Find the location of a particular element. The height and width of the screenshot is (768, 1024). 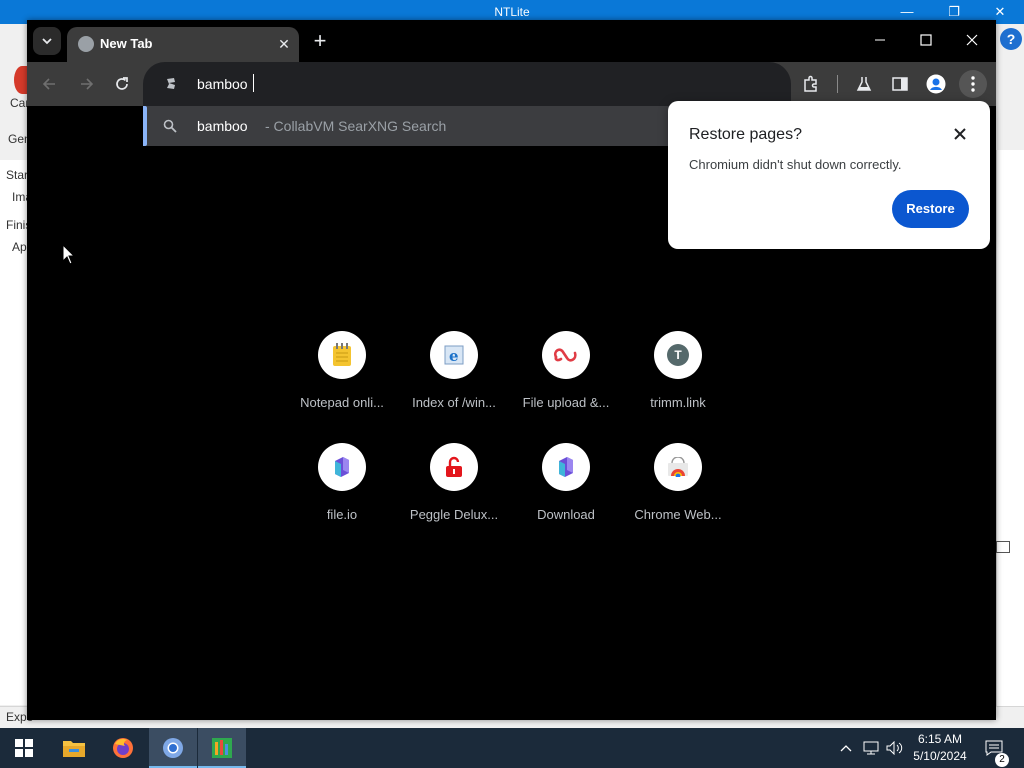

suggestion-description: - CollabVM SearXNG Search is located at coordinates (356, 126).